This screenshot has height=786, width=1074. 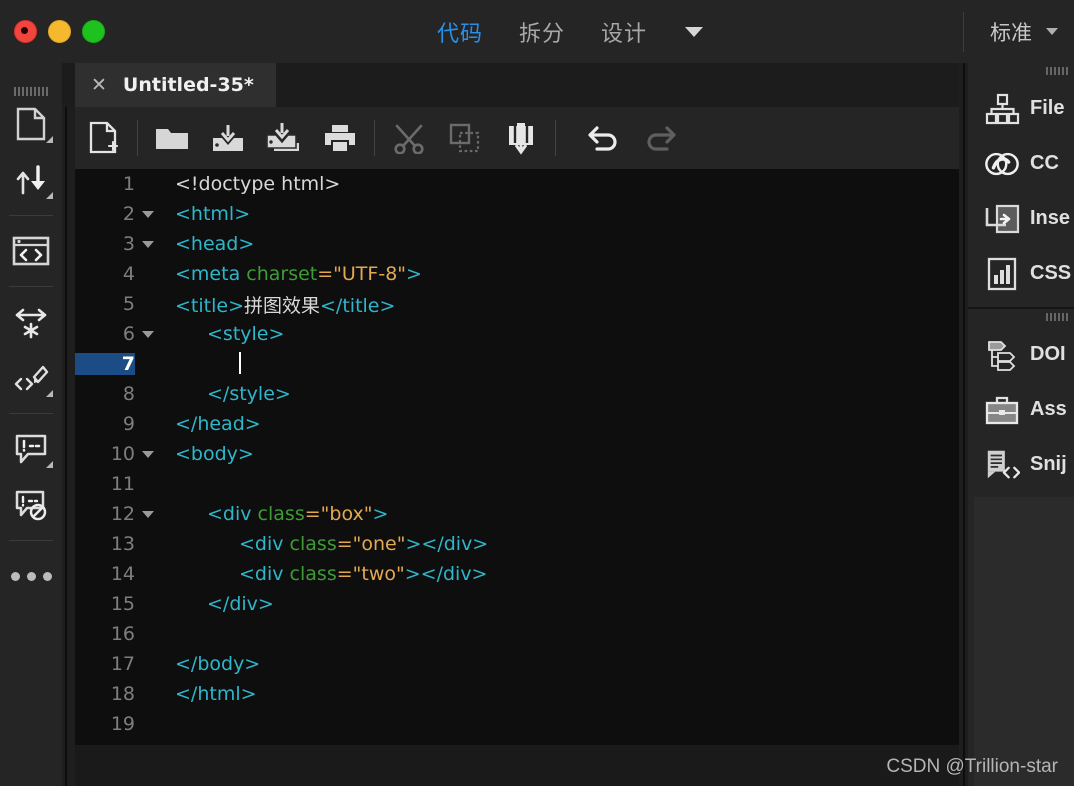 I want to click on document-tab-title: Untitled-35*, so click(x=188, y=85).